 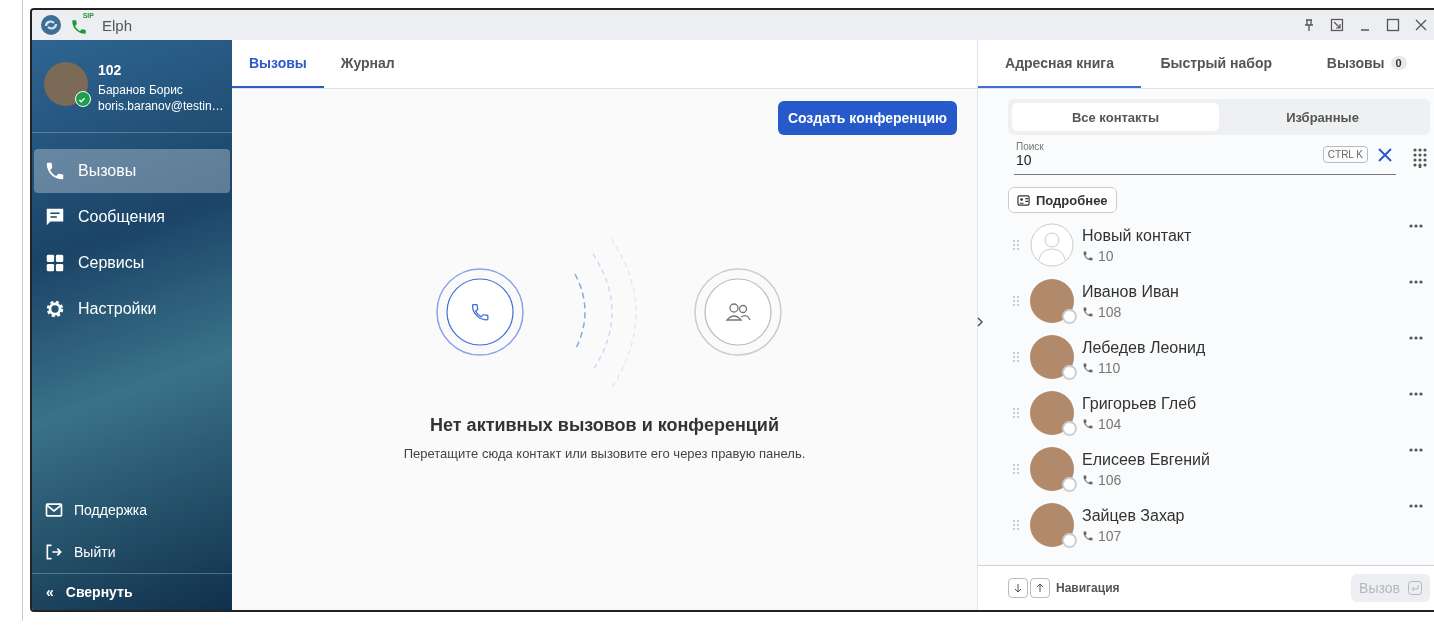 What do you see at coordinates (51, 25) in the screenshot?
I see `app-logo-icon` at bounding box center [51, 25].